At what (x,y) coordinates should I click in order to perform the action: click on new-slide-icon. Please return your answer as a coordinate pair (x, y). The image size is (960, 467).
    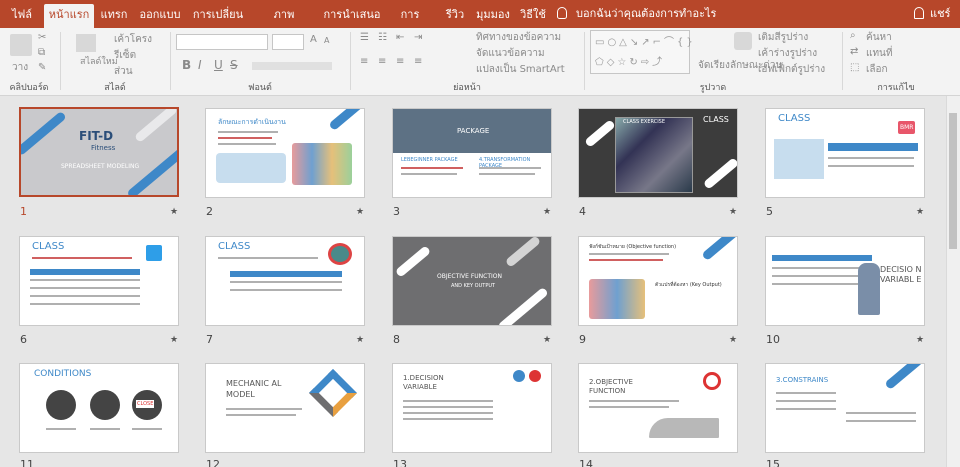
    Looking at the image, I should click on (86, 43).